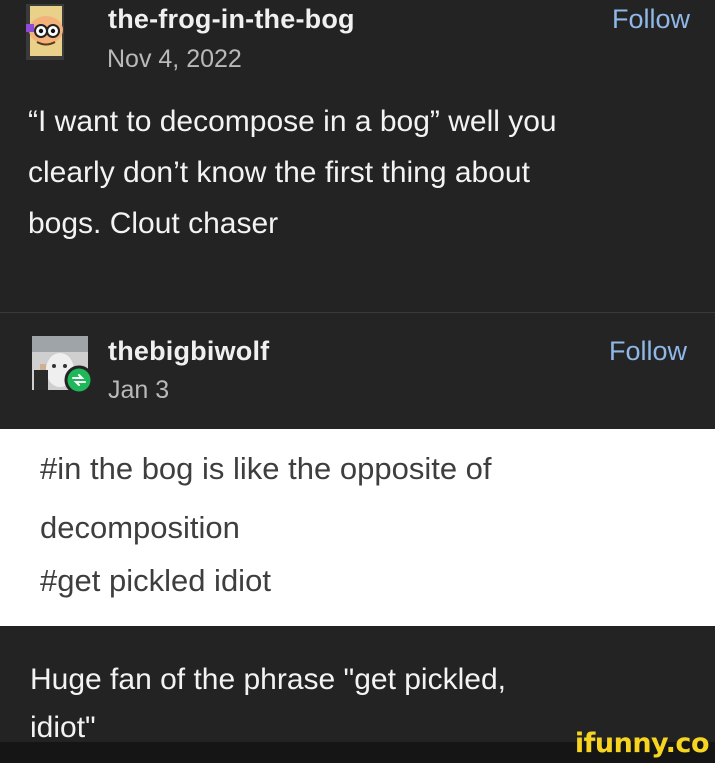 The height and width of the screenshot is (763, 715). I want to click on reblog-badge-icon, so click(79, 380).